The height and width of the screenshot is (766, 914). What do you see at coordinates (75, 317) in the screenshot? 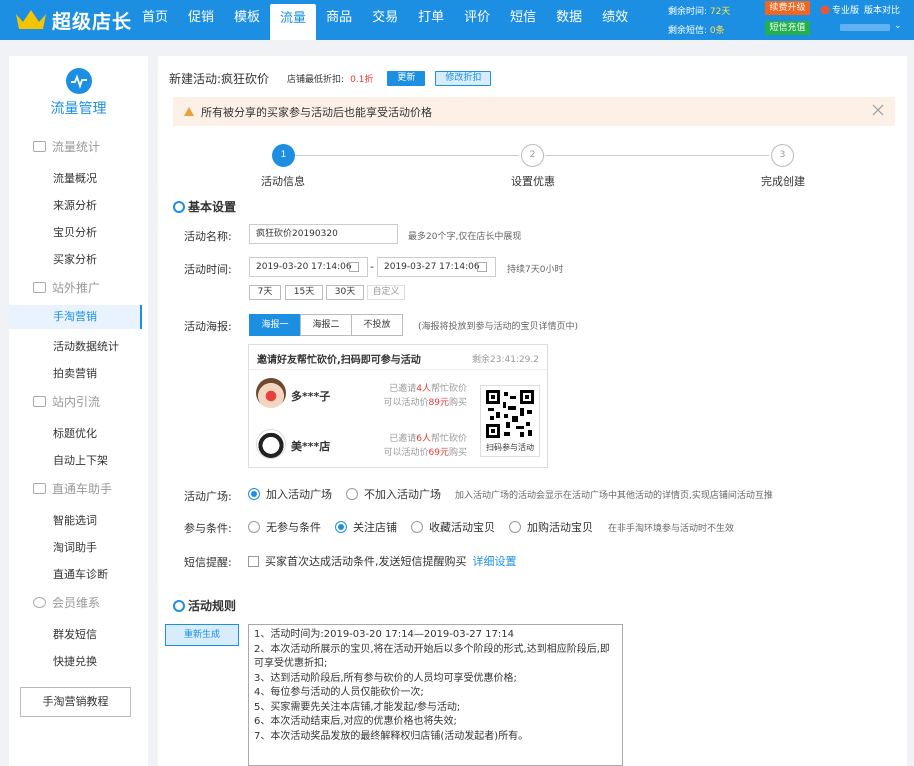
I see `sidebar-item-mobile-marketing: 手淘营销` at bounding box center [75, 317].